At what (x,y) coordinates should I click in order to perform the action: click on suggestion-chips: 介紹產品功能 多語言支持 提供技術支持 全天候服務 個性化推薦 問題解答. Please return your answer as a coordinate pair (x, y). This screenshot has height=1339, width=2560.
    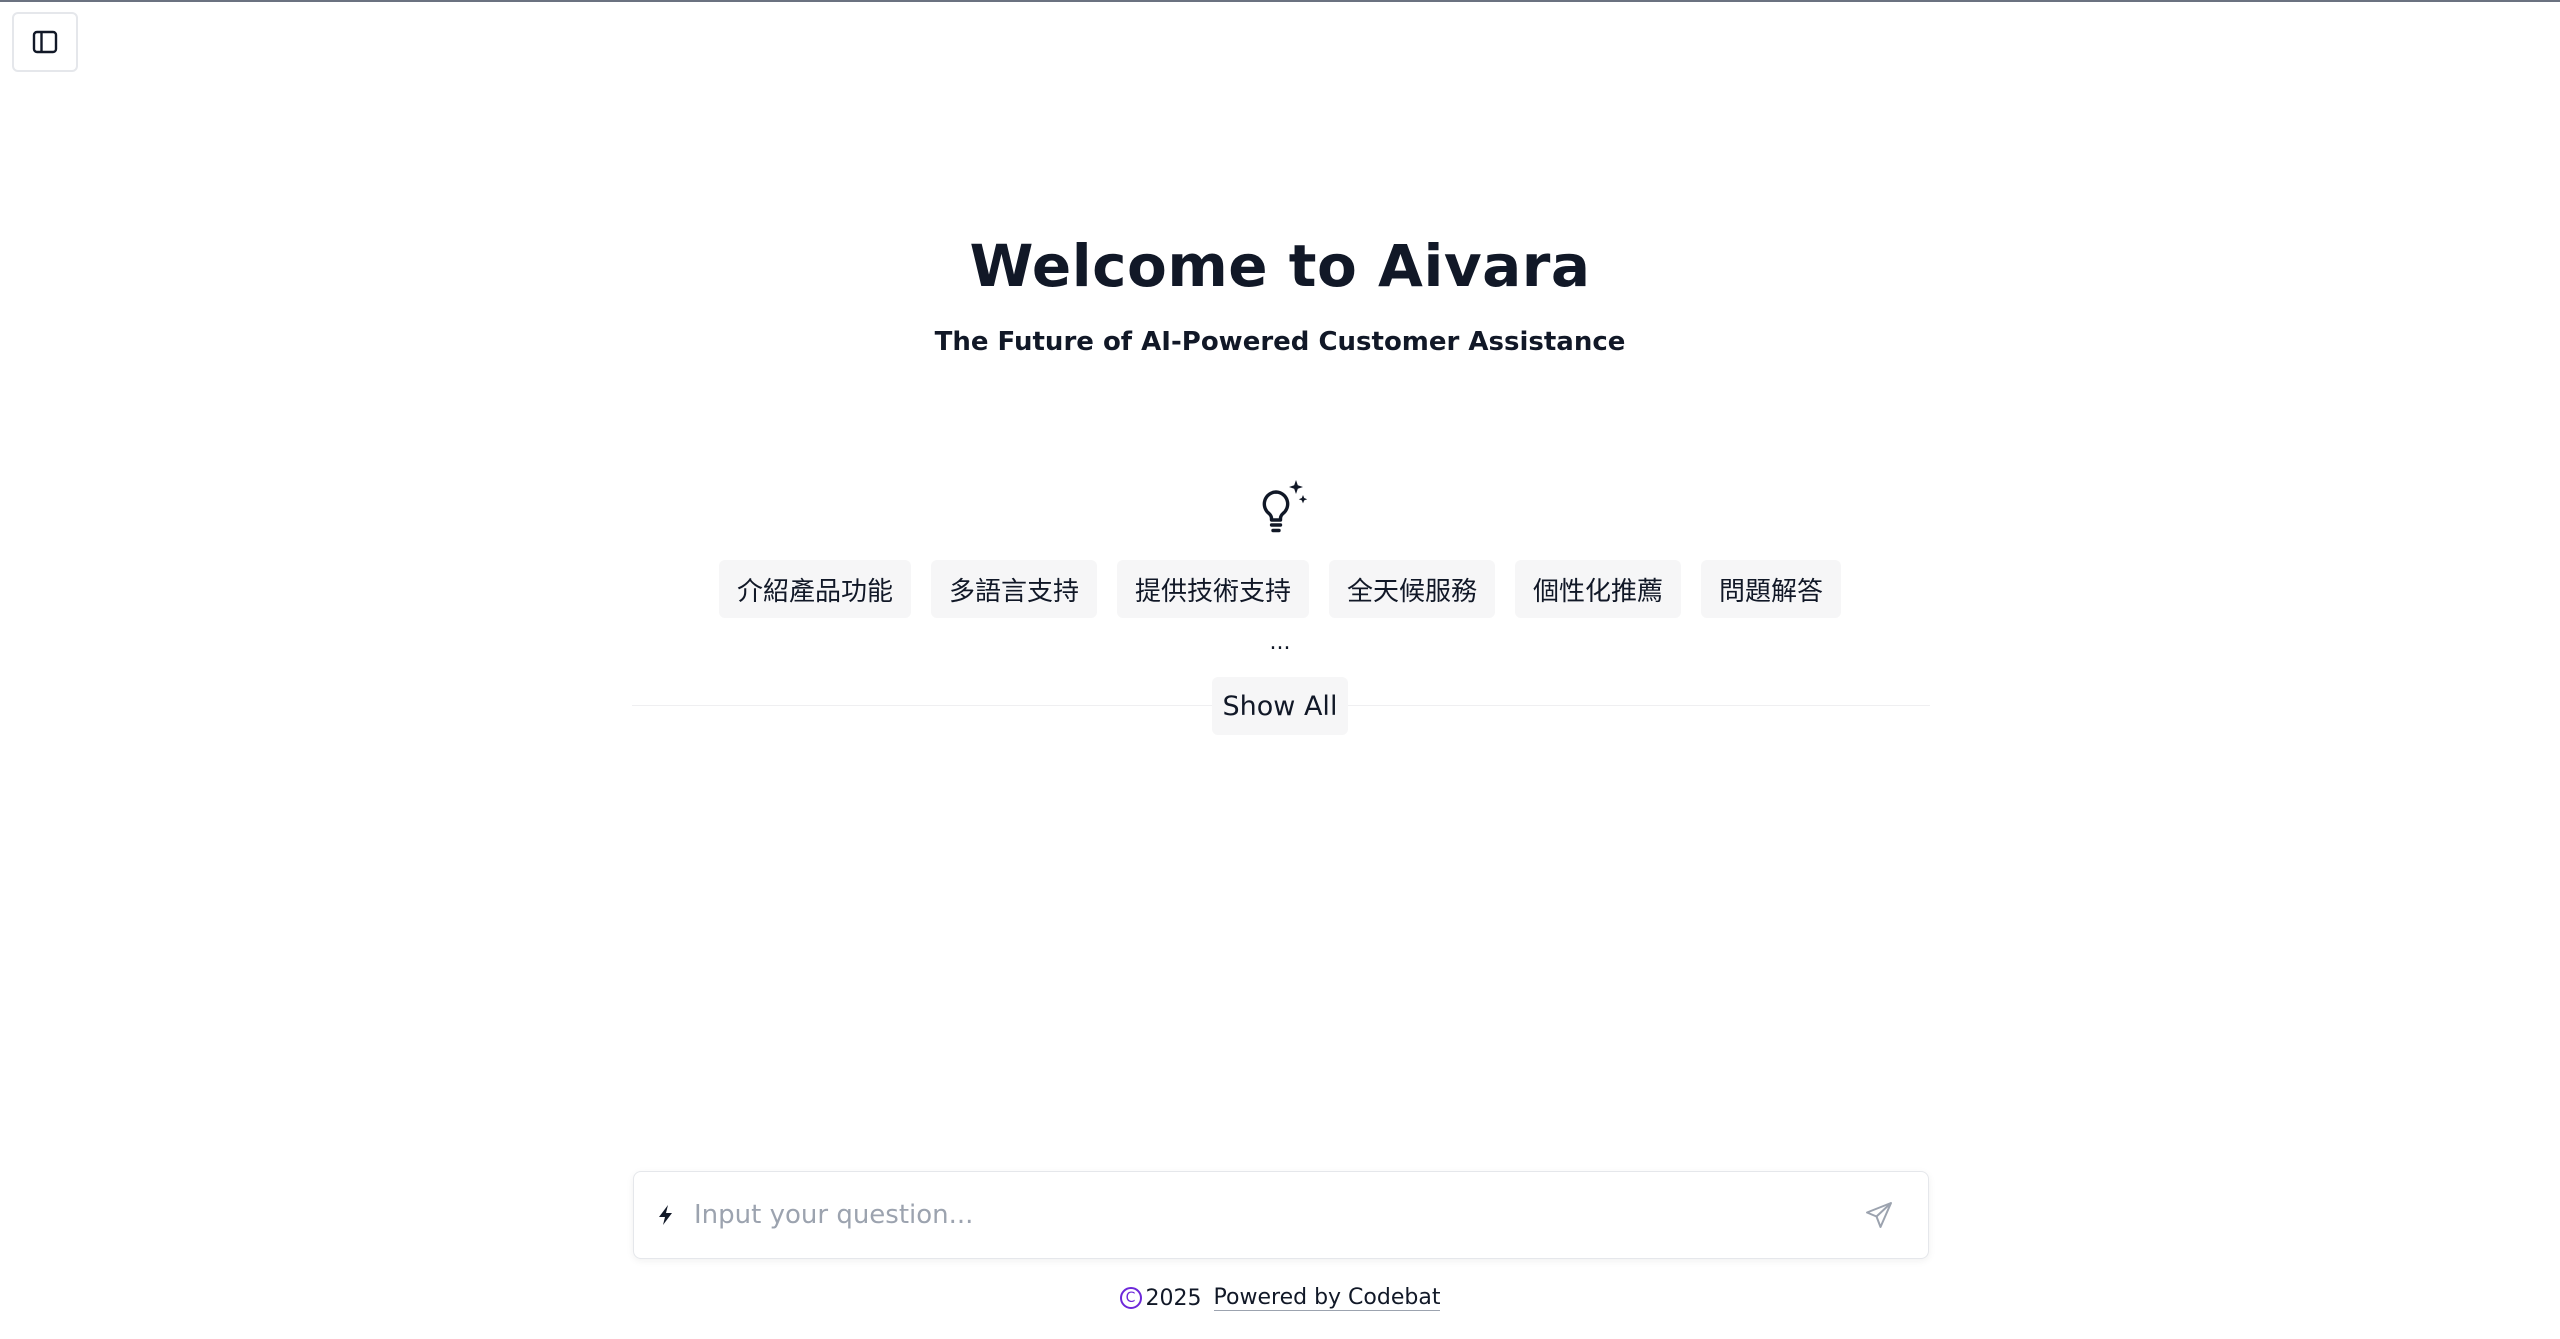
    Looking at the image, I should click on (1280, 589).